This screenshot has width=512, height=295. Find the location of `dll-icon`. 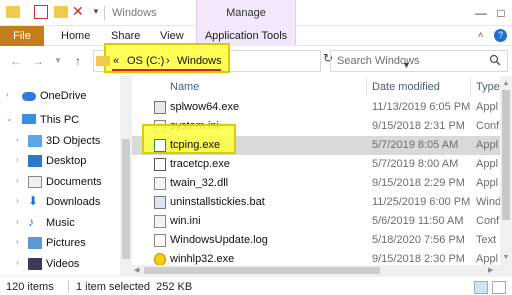

dll-icon is located at coordinates (160, 183).